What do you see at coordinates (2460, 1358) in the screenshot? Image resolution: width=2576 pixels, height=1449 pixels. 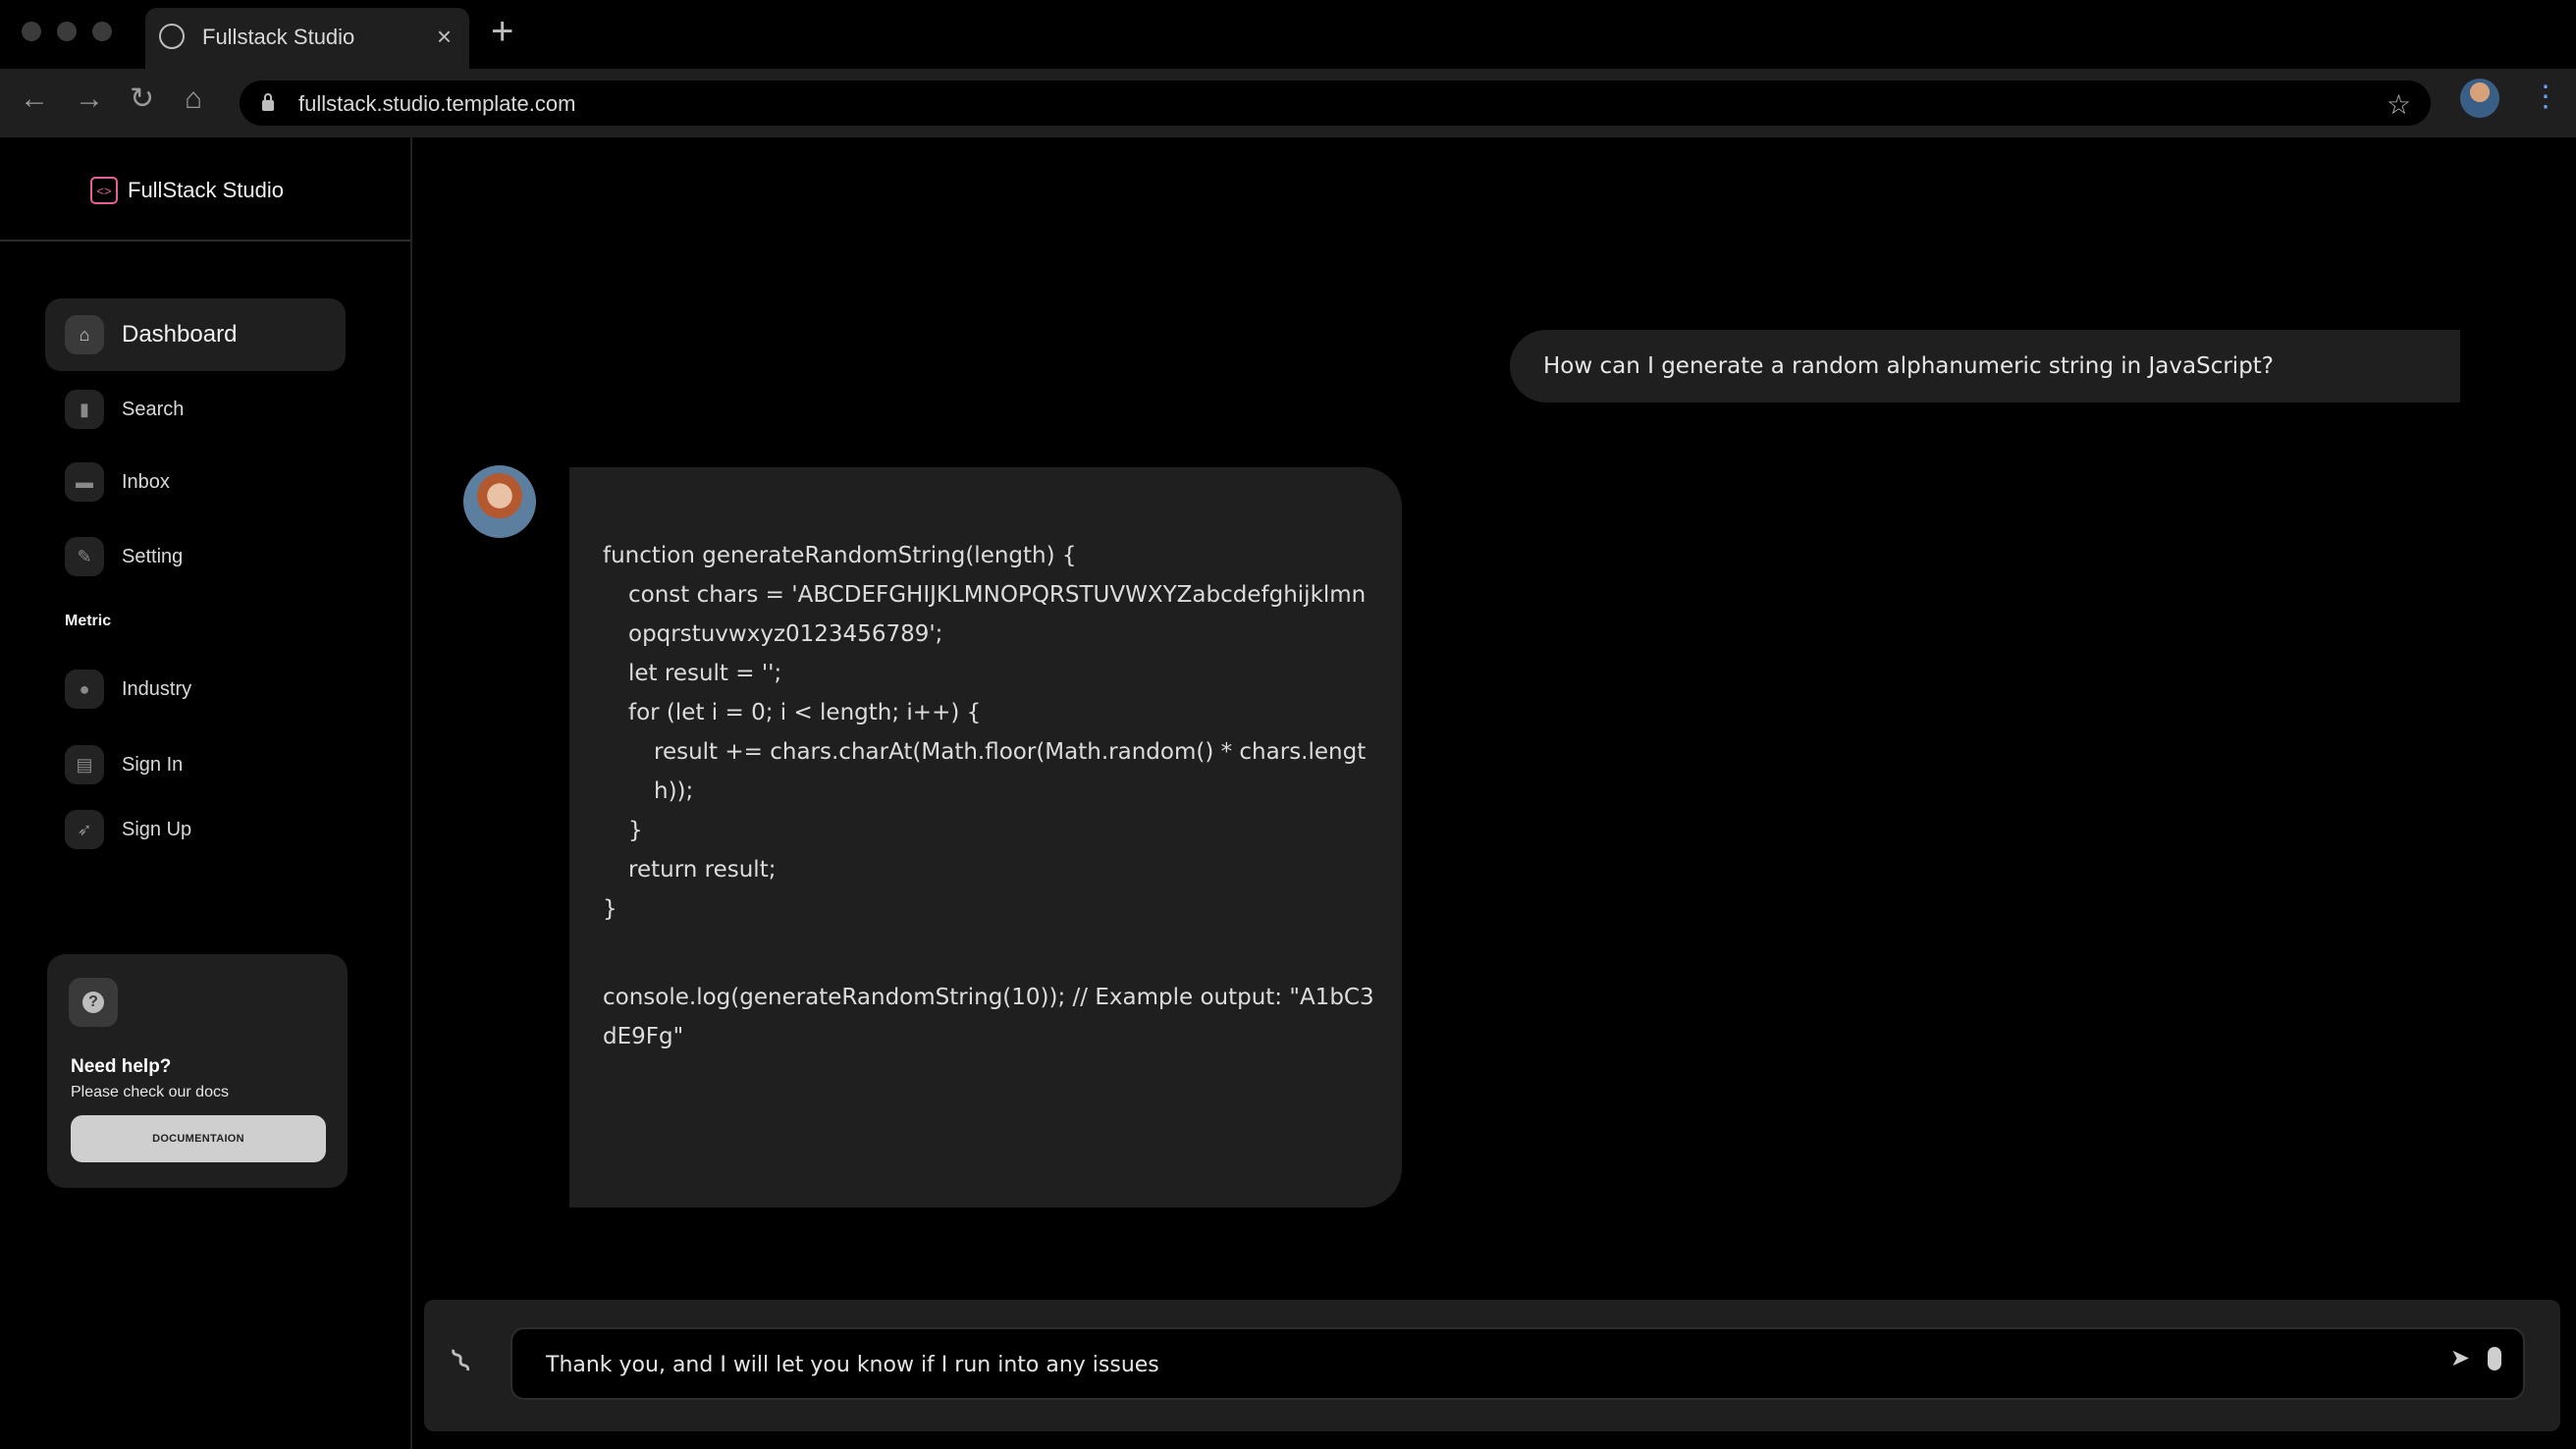 I see `send-icon: ➤` at bounding box center [2460, 1358].